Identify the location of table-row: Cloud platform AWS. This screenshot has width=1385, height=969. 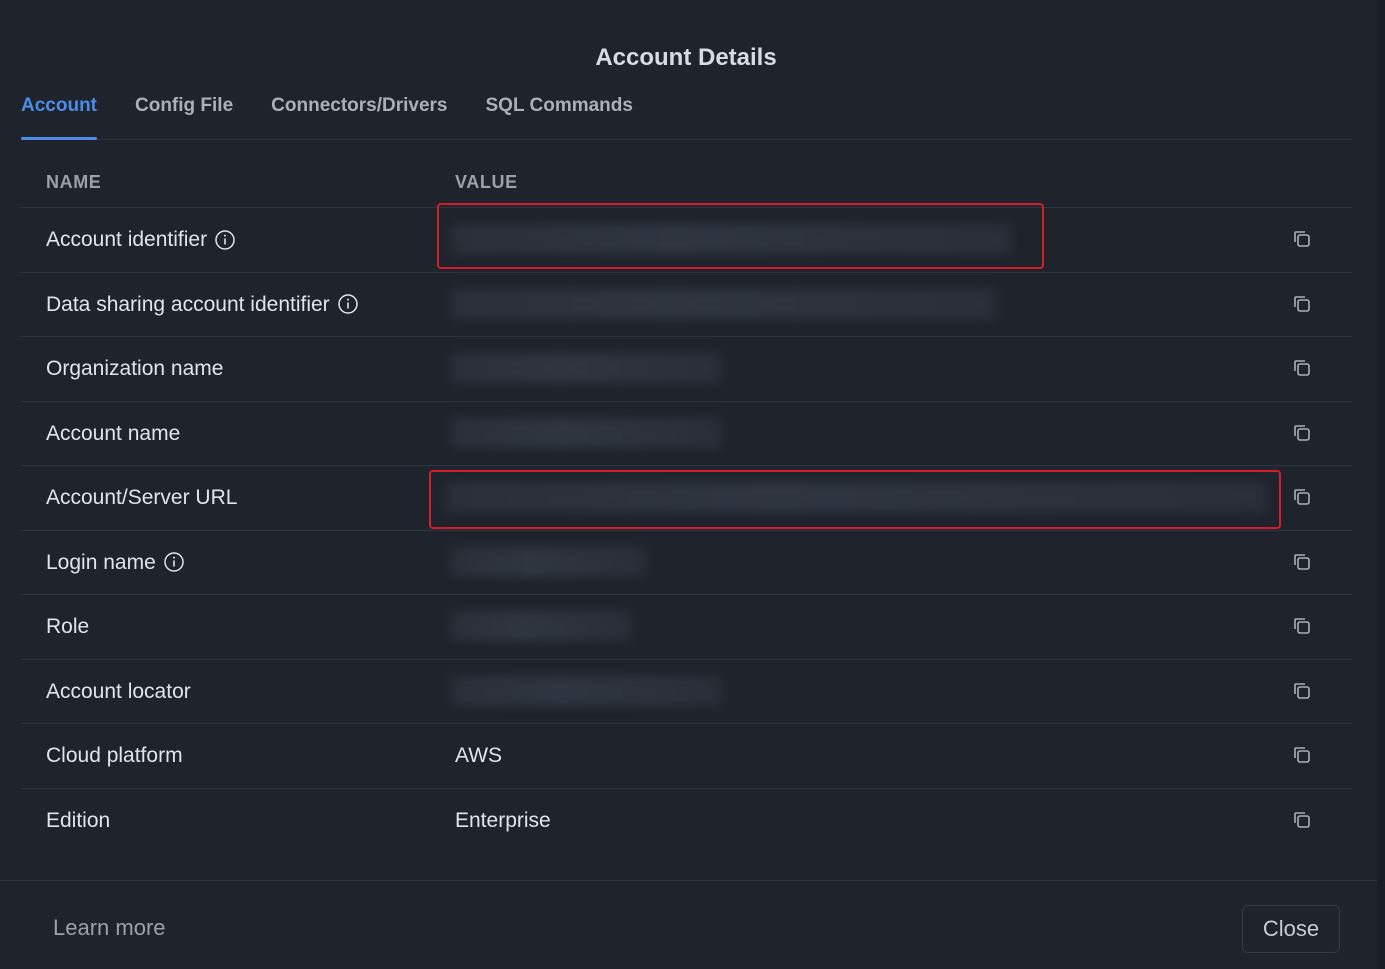
(686, 756).